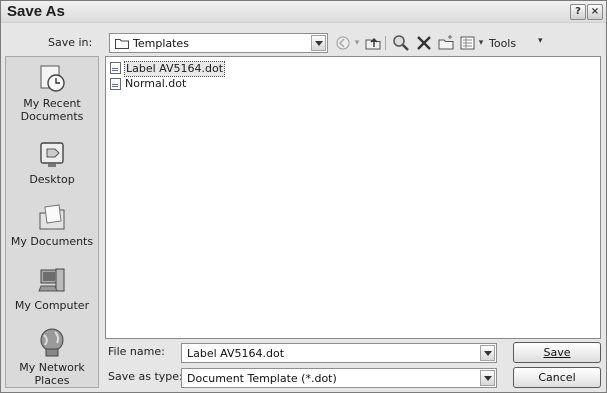 Image resolution: width=607 pixels, height=393 pixels. I want to click on back-icon, so click(343, 43).